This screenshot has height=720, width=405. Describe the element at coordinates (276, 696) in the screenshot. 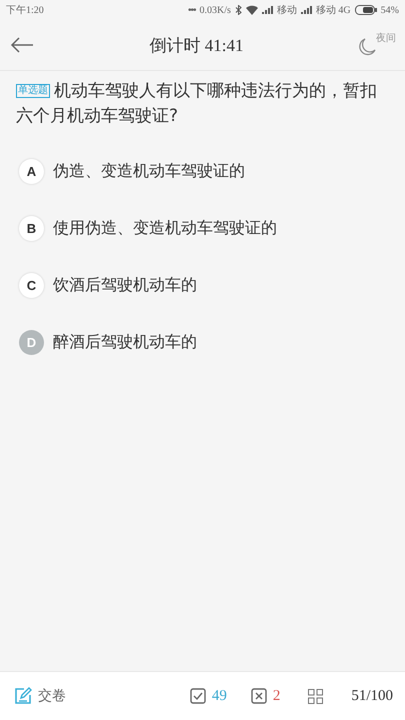

I see `wrong-count: 2` at that location.